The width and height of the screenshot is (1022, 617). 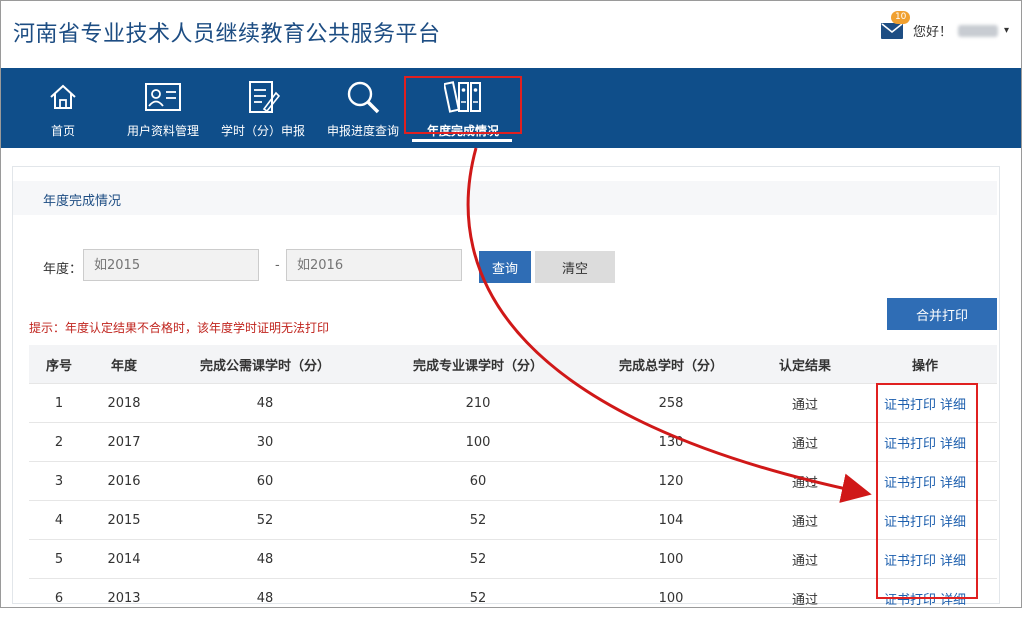 What do you see at coordinates (478, 442) in the screenshot?
I see `cell-pro-hours: 100` at bounding box center [478, 442].